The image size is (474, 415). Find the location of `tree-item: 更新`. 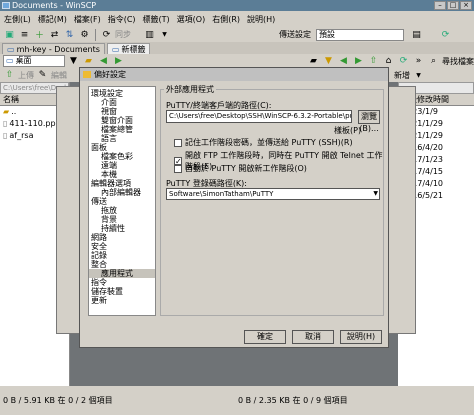

tree-item: 更新 is located at coordinates (122, 300).